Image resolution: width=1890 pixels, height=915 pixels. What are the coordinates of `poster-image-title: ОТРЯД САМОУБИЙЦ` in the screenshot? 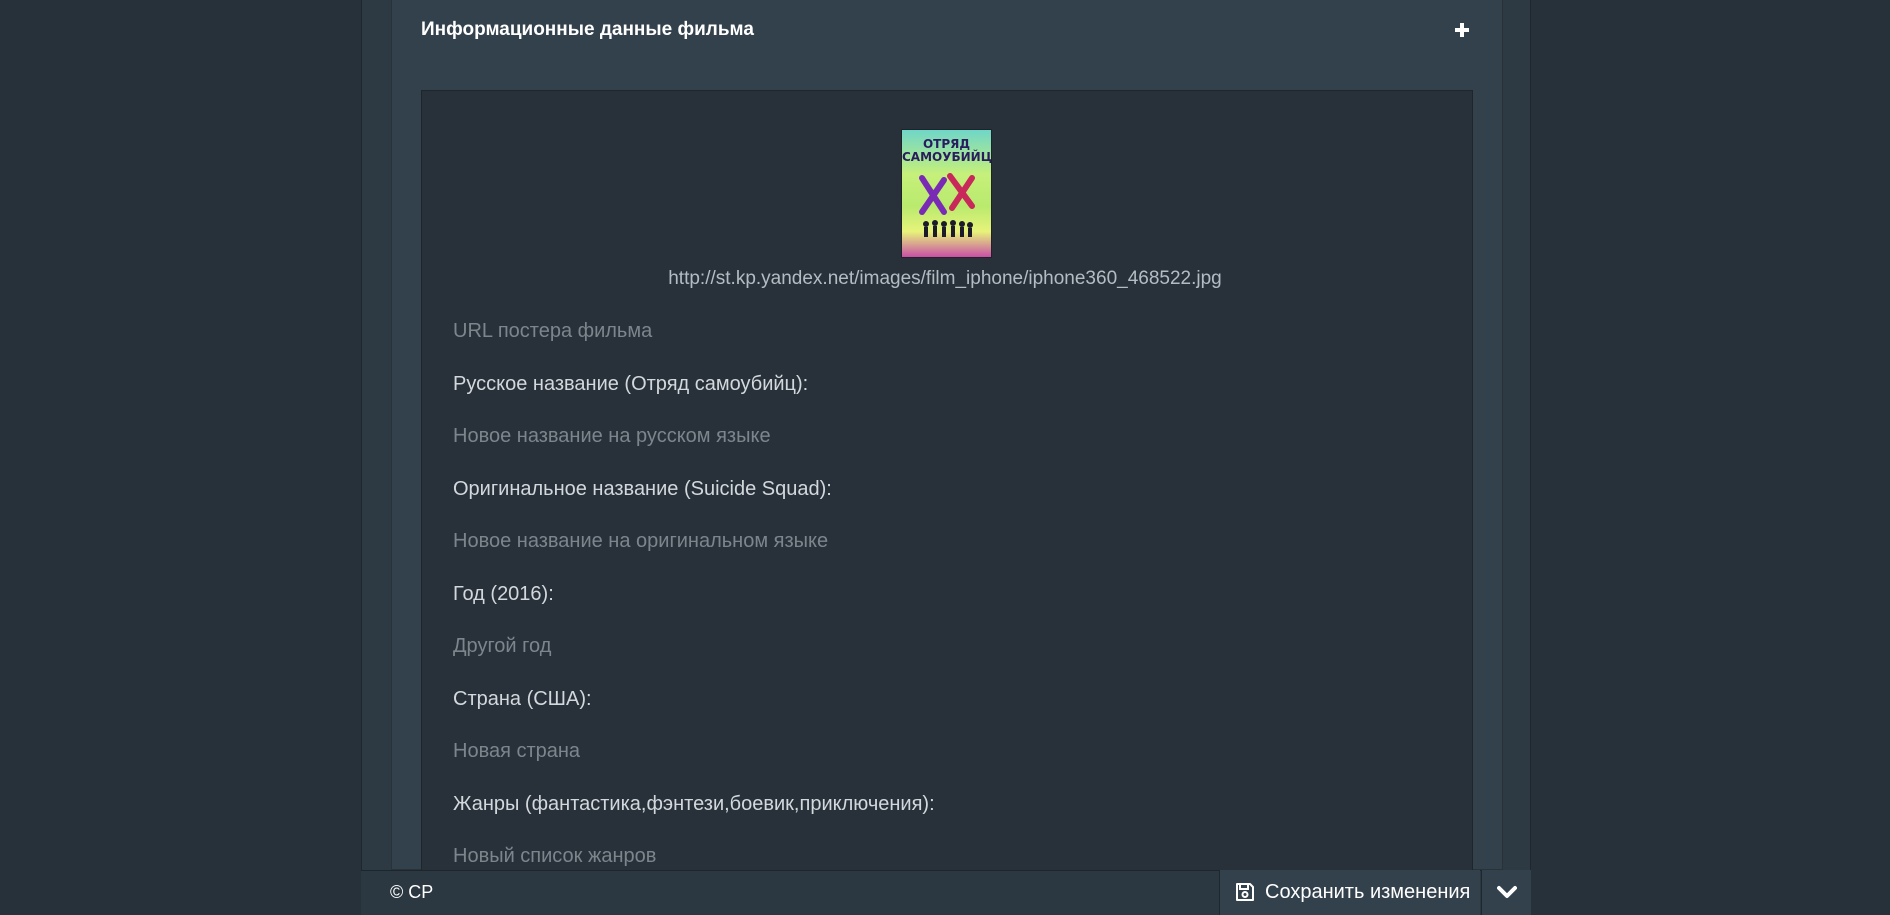 It's located at (946, 150).